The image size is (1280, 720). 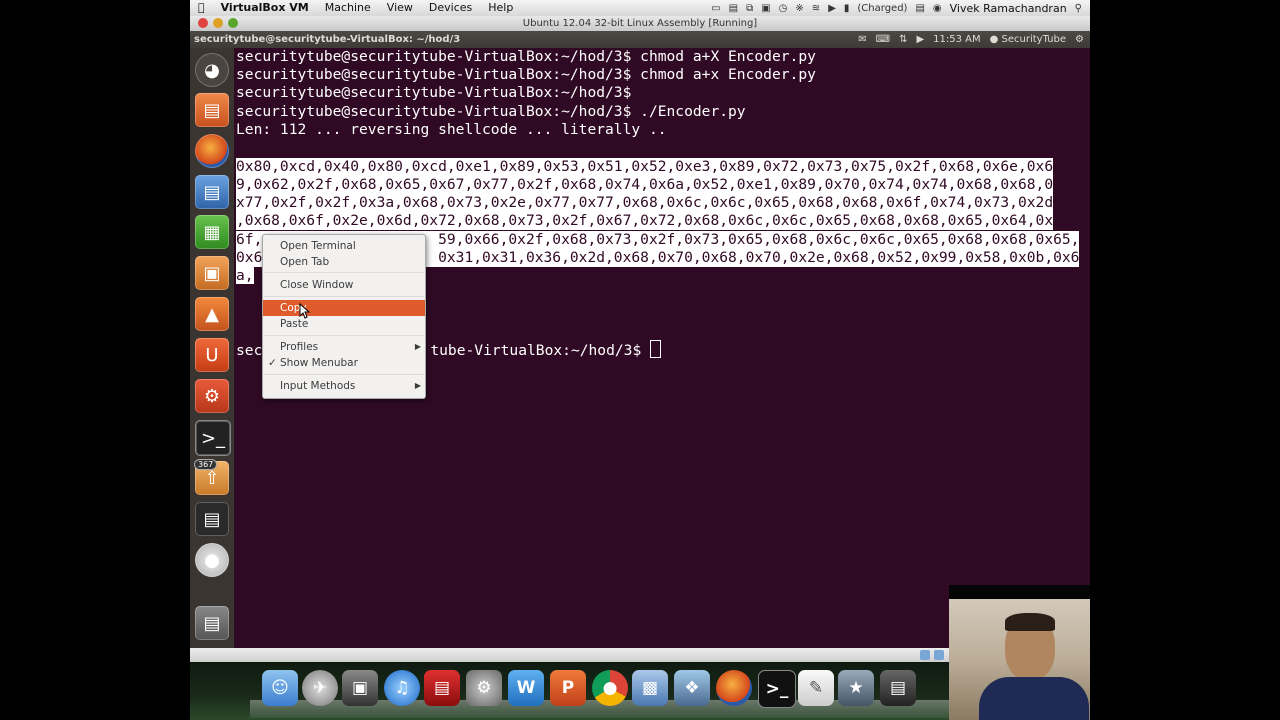 What do you see at coordinates (526, 688) in the screenshot?
I see `word-icon: W` at bounding box center [526, 688].